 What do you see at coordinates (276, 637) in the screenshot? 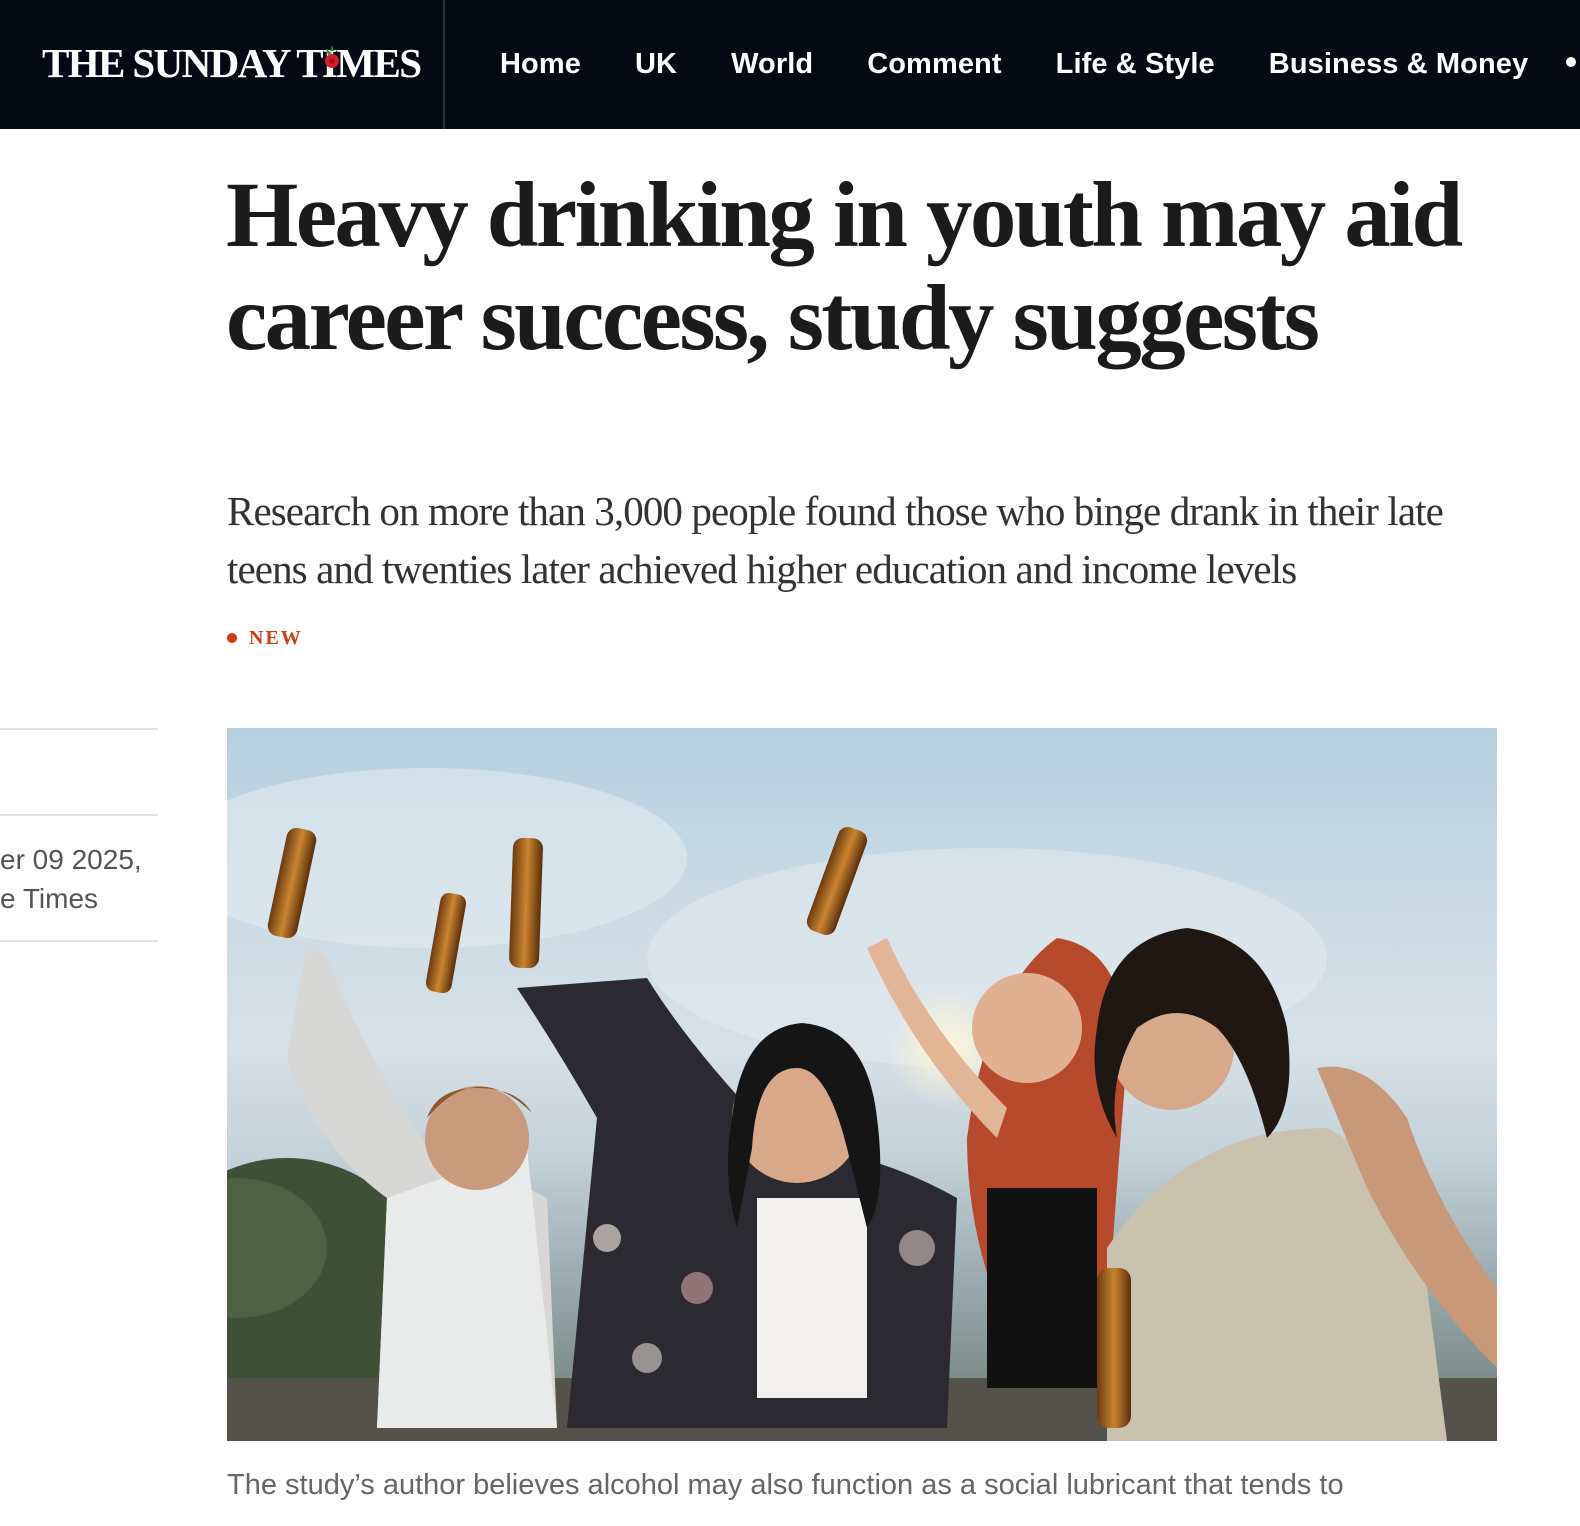
I see `badge-label: NEW` at bounding box center [276, 637].